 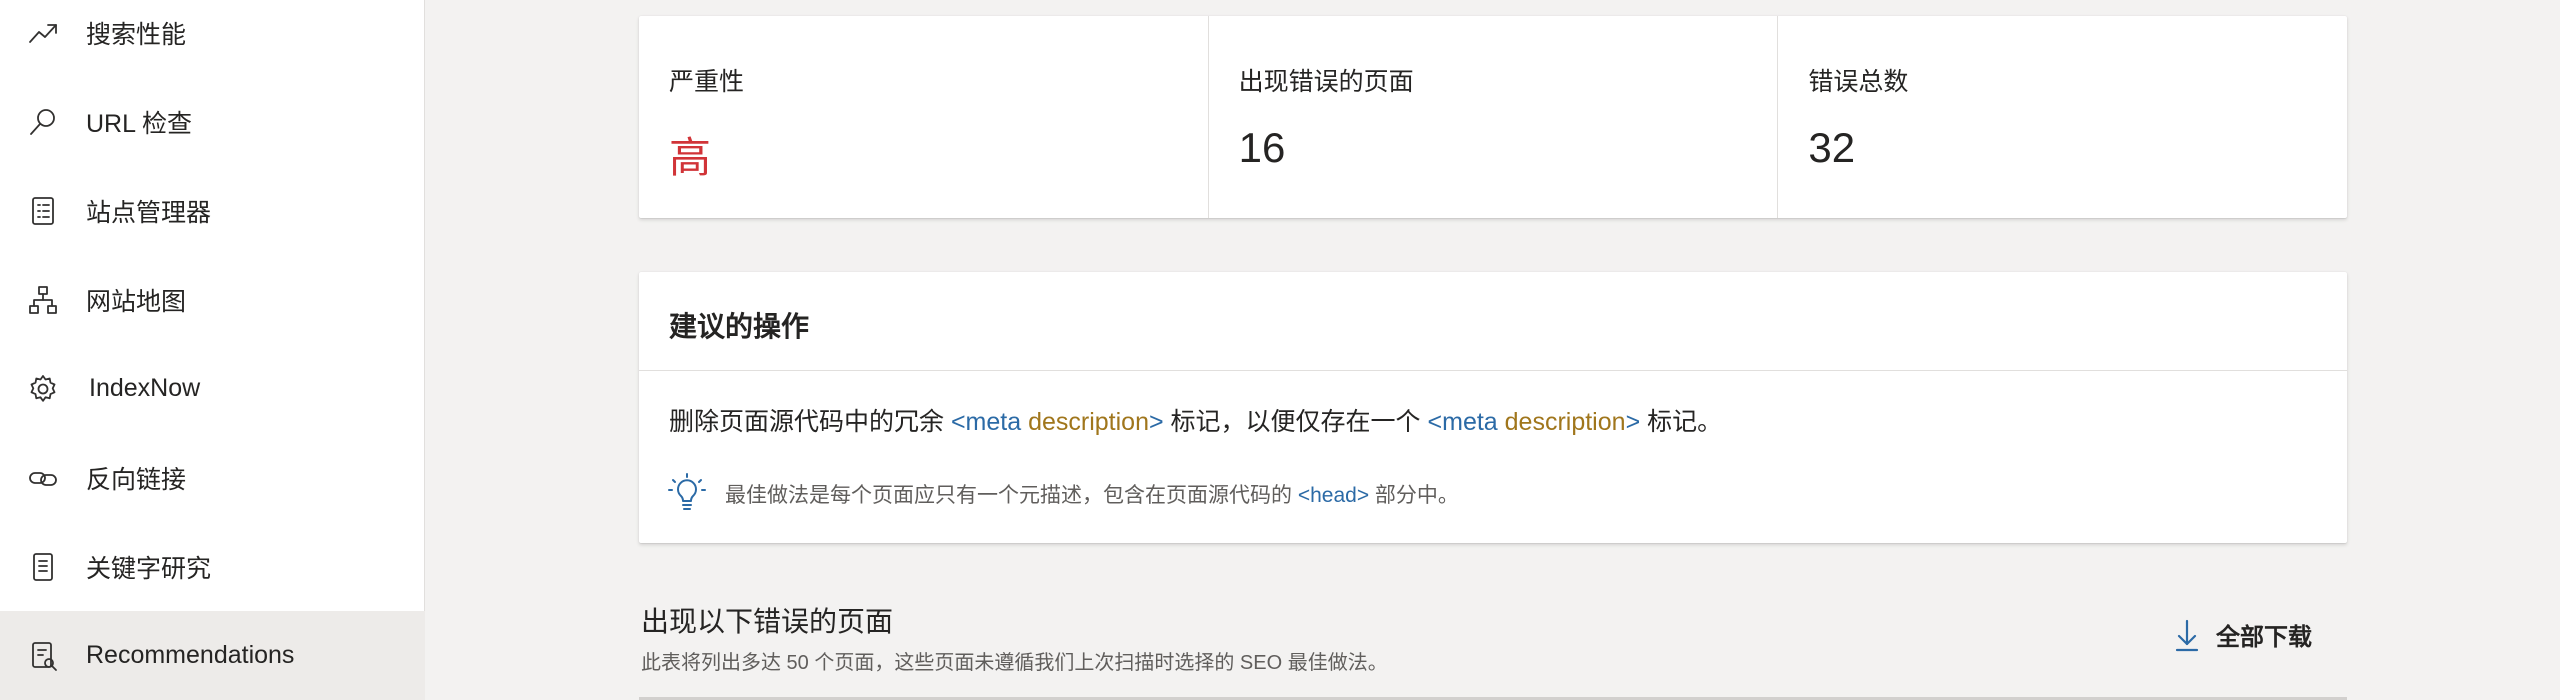 I want to click on search-icon, so click(x=43, y=122).